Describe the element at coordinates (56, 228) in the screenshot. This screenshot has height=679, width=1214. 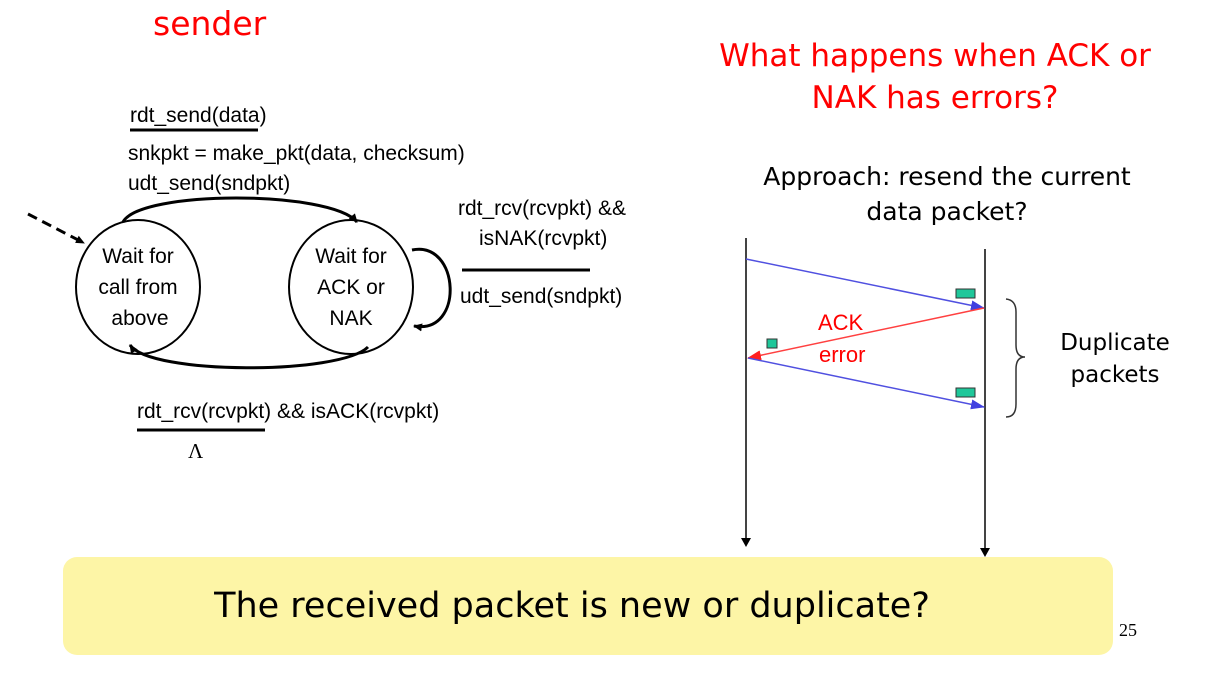
I see `initial-state-arrow` at that location.